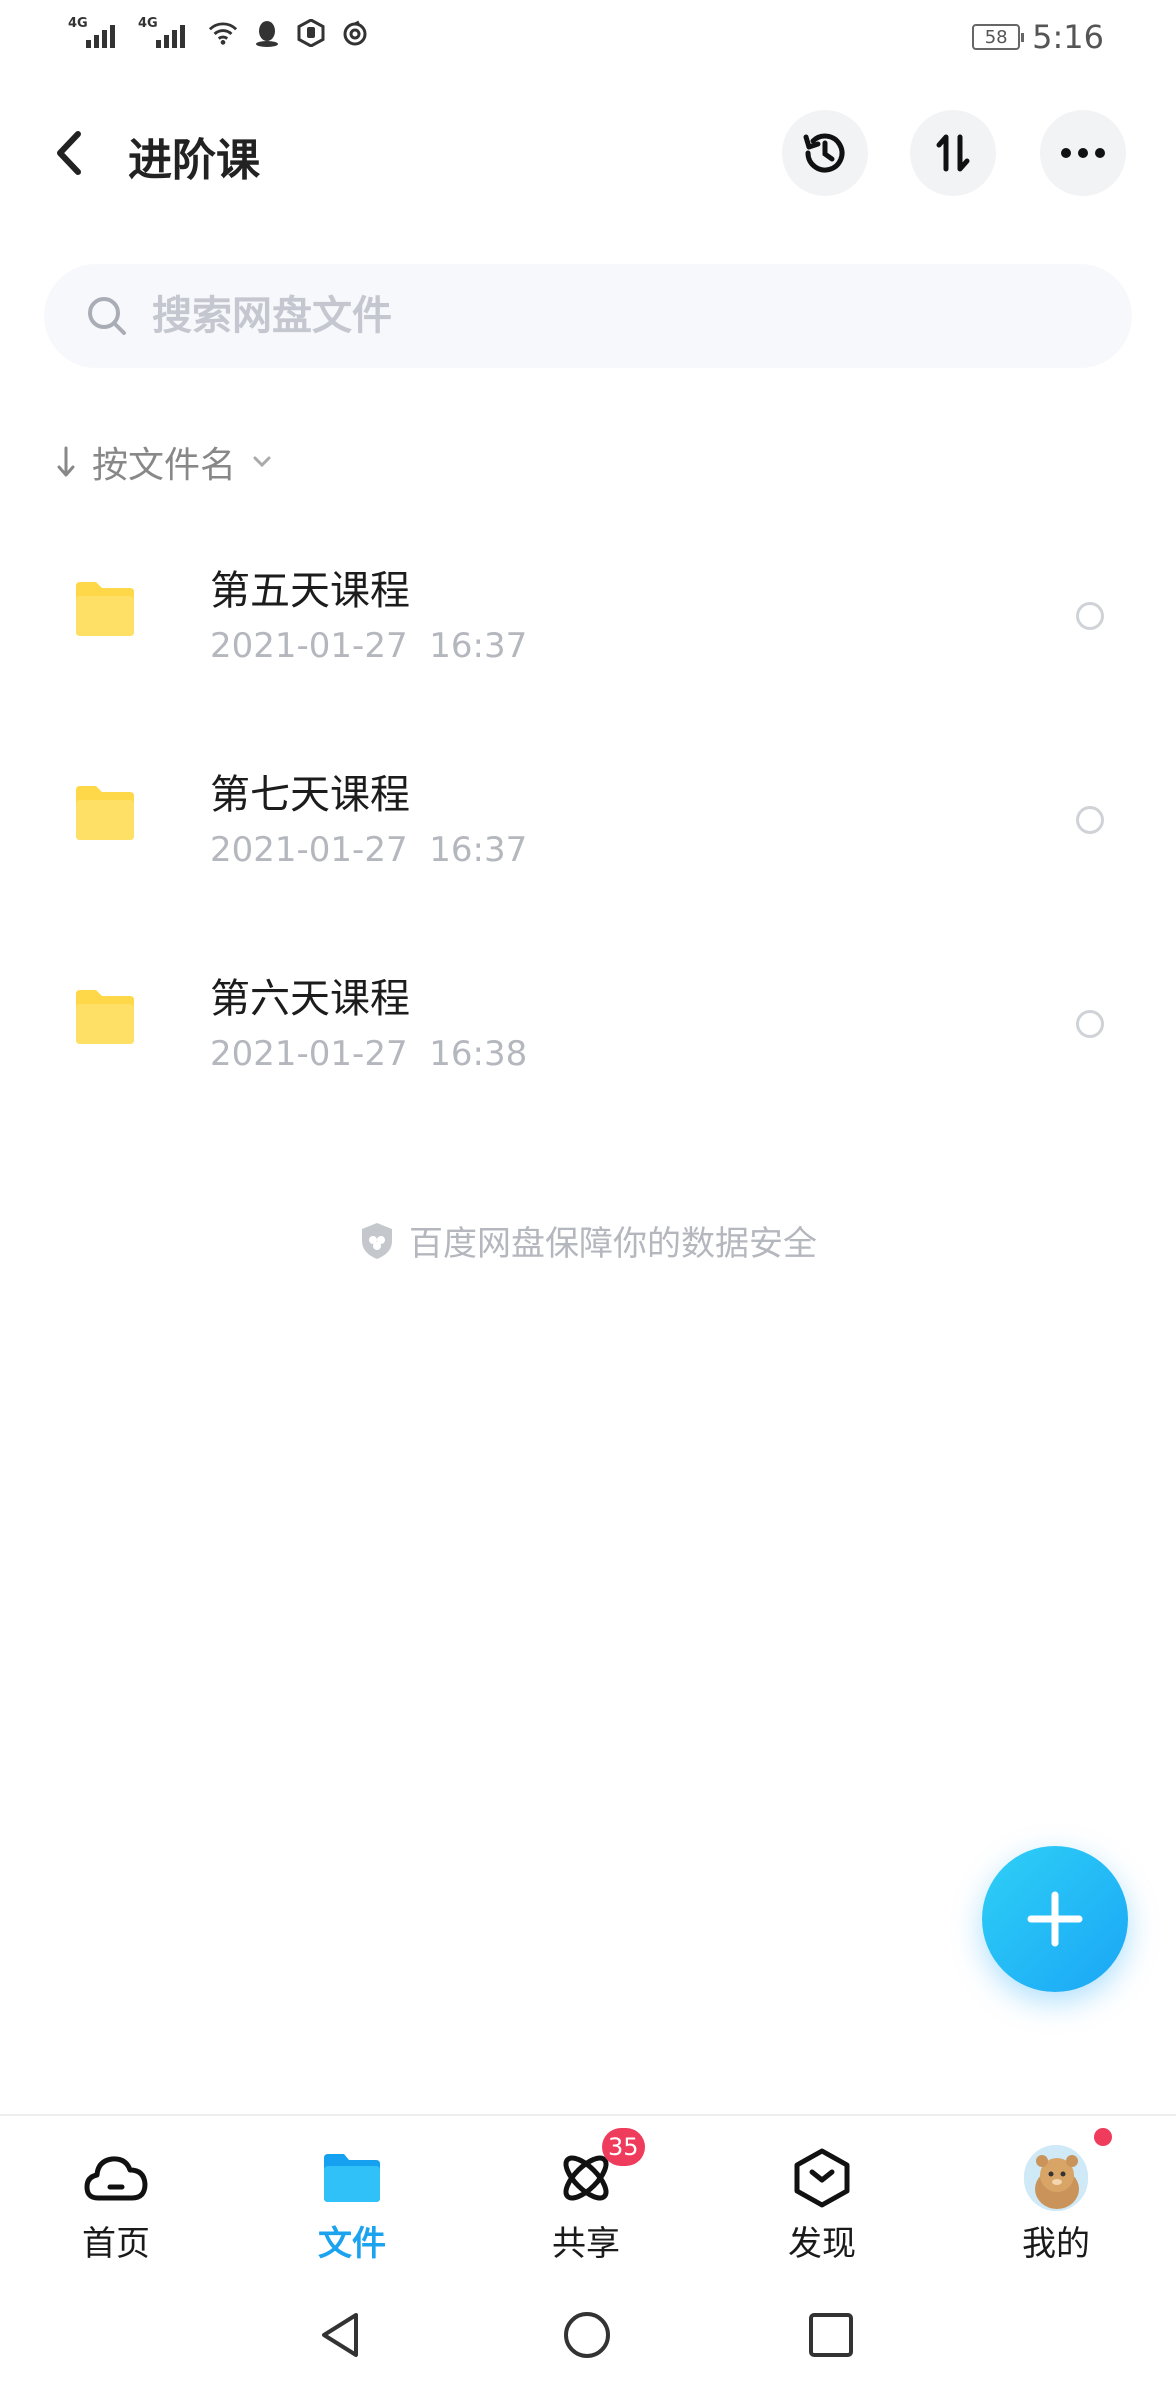  I want to click on header: 进阶课, so click(588, 152).